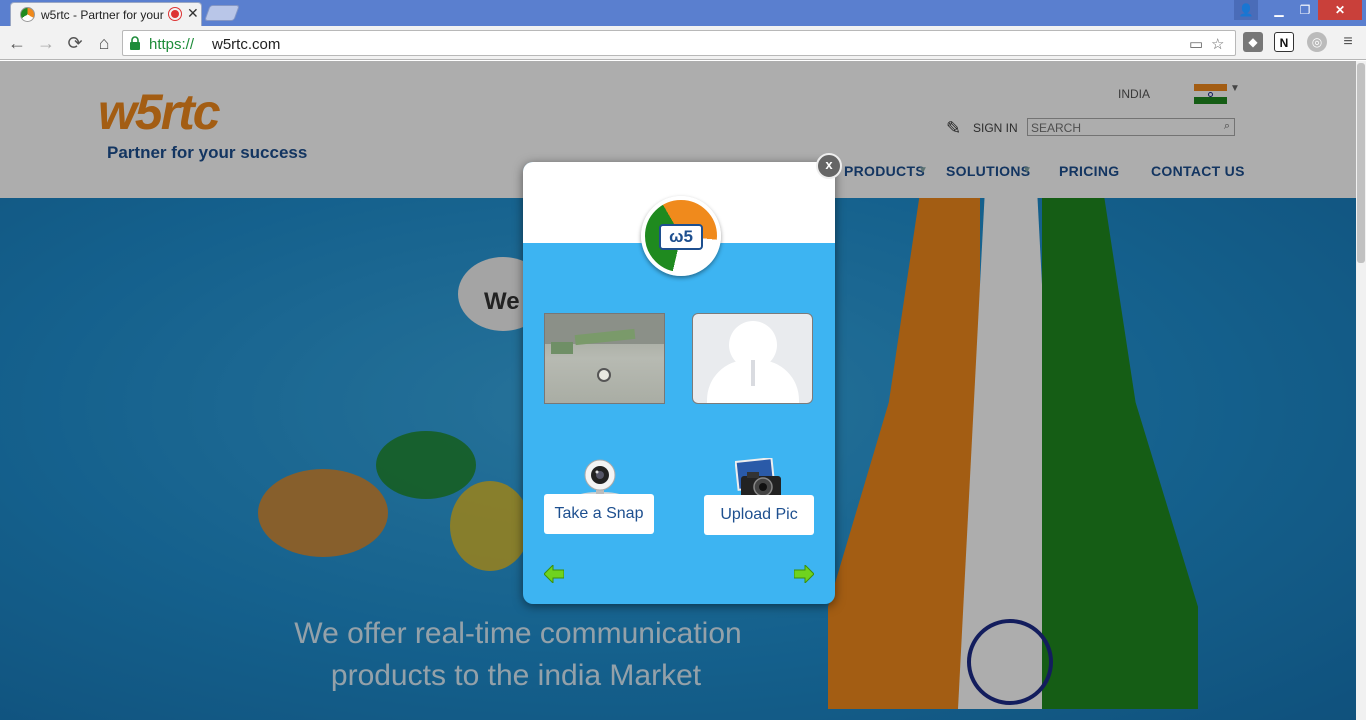  Describe the element at coordinates (27, 14) in the screenshot. I see `w5rtc-favicon-icon` at that location.